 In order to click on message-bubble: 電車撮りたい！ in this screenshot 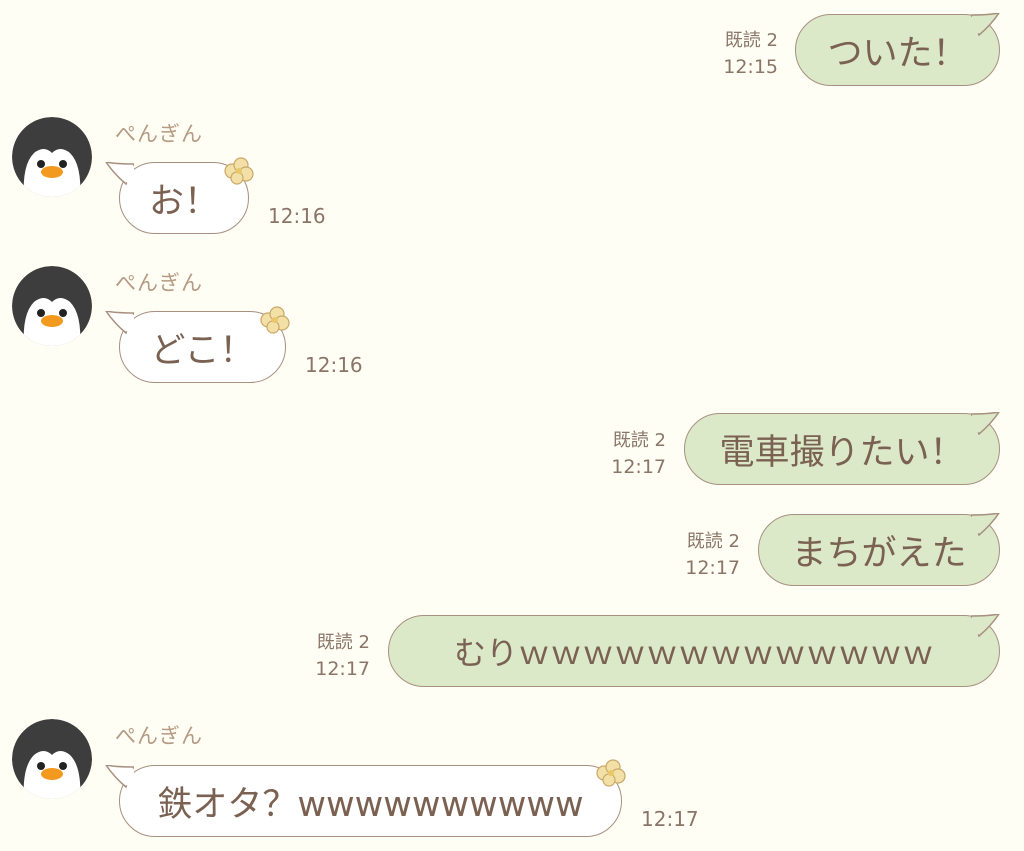, I will do `click(842, 448)`.